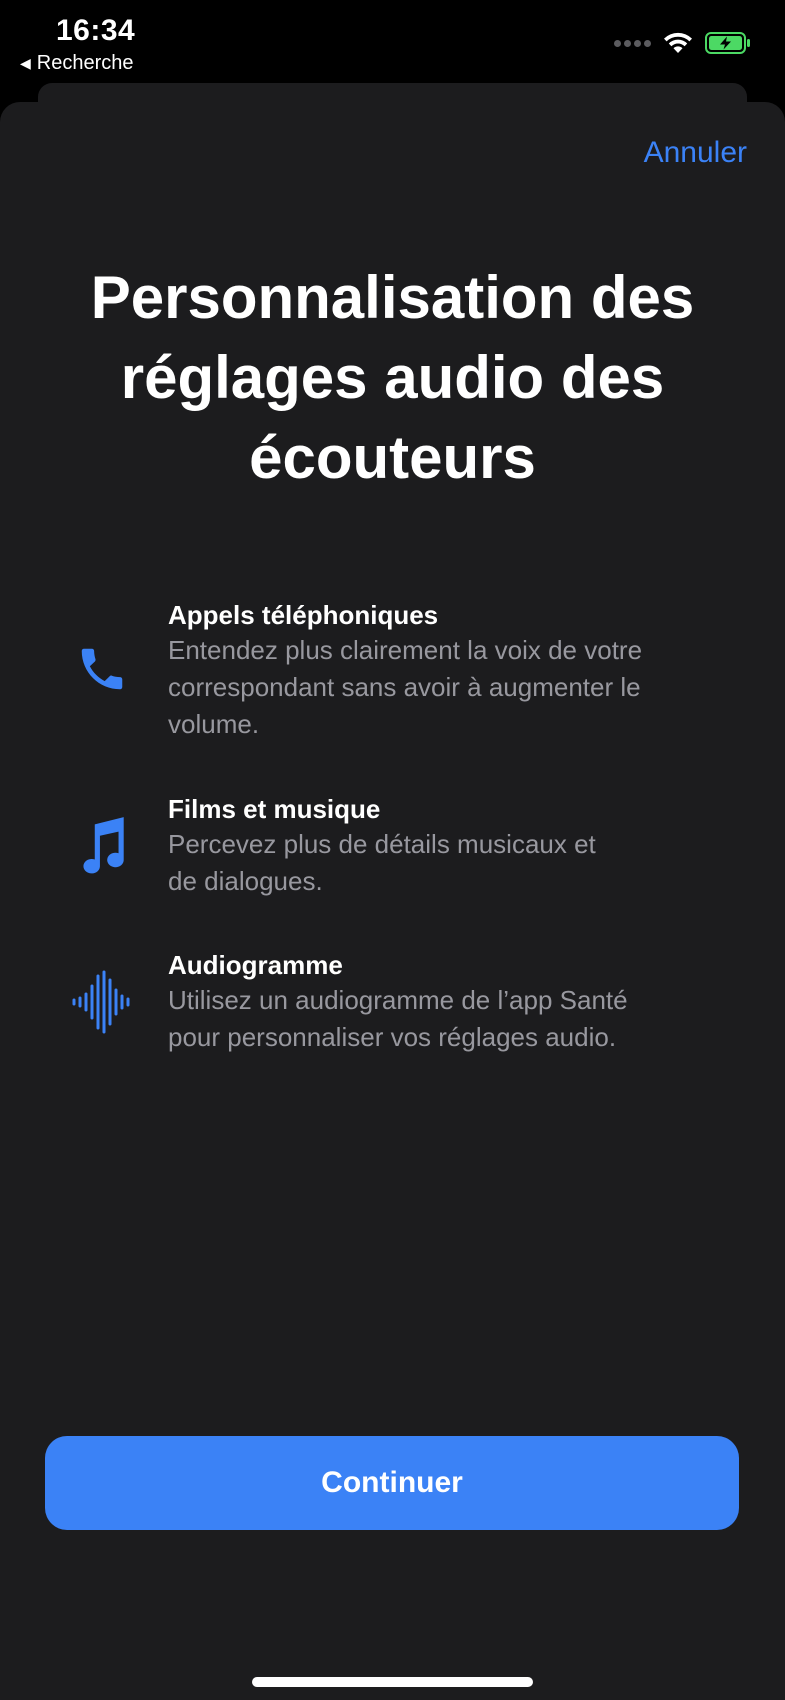 Image resolution: width=785 pixels, height=1700 pixels. I want to click on feature-title: Appels téléphoniques, so click(303, 615).